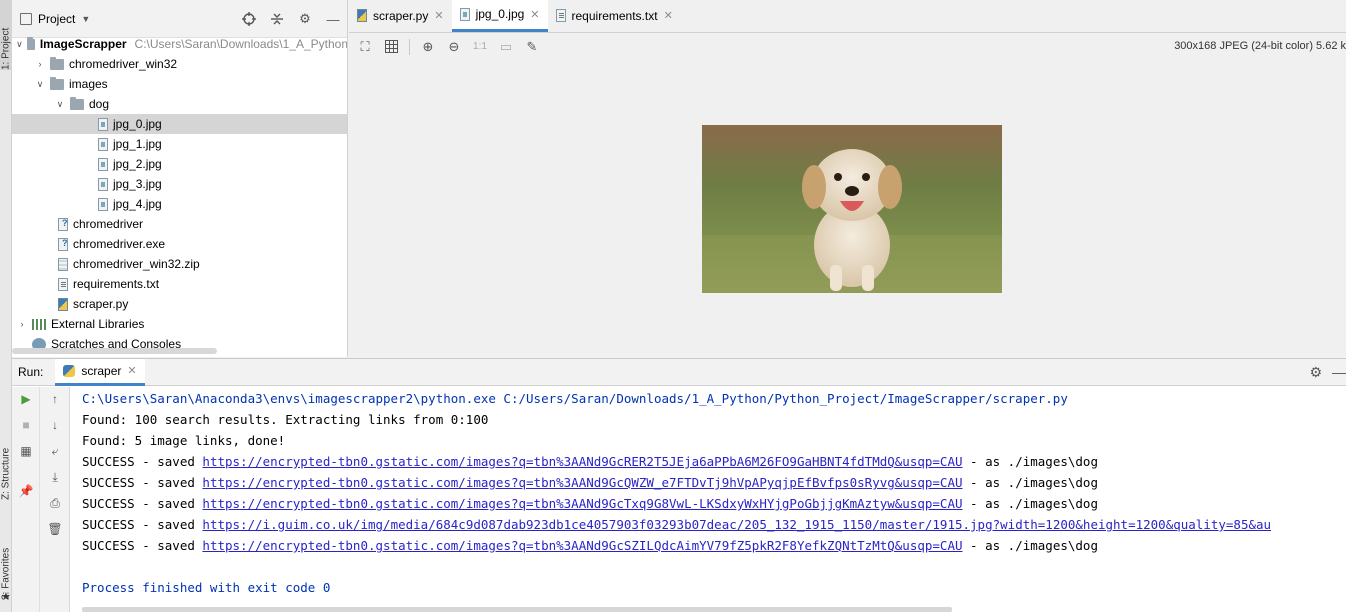 The width and height of the screenshot is (1346, 612). I want to click on project-panel-title: Project, so click(57, 18).